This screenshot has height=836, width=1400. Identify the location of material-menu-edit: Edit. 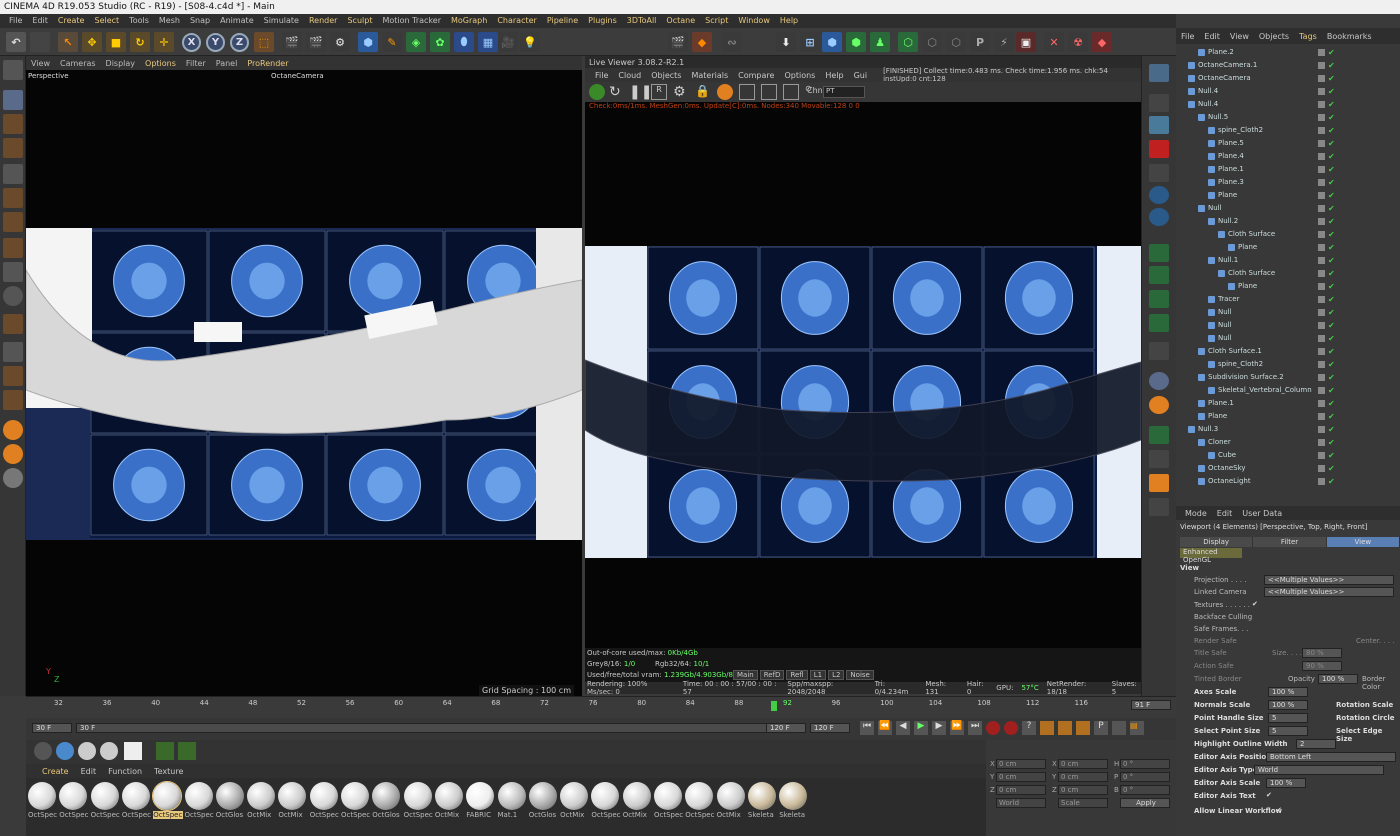
(89, 771).